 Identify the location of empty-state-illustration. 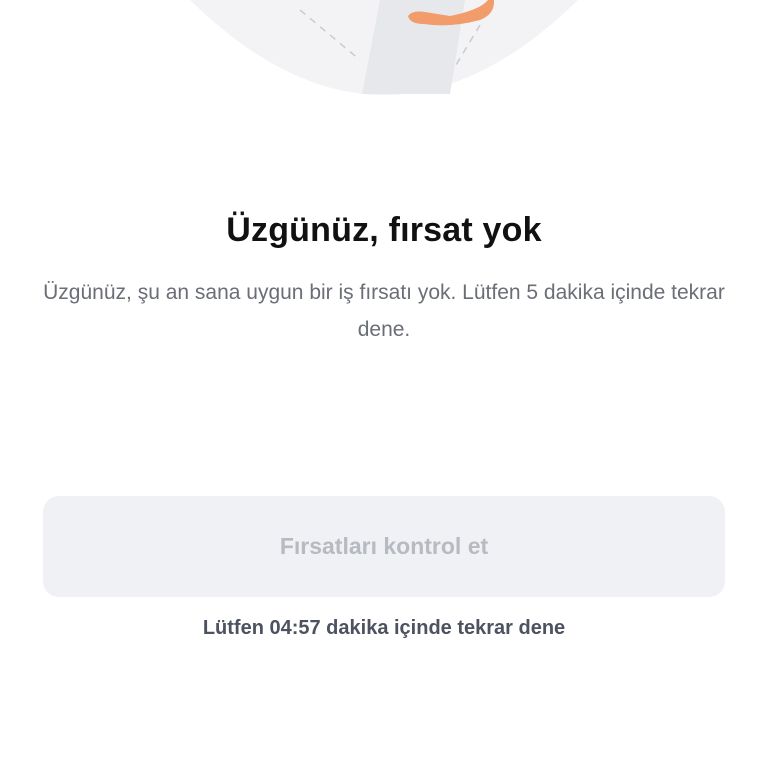
(384, 50).